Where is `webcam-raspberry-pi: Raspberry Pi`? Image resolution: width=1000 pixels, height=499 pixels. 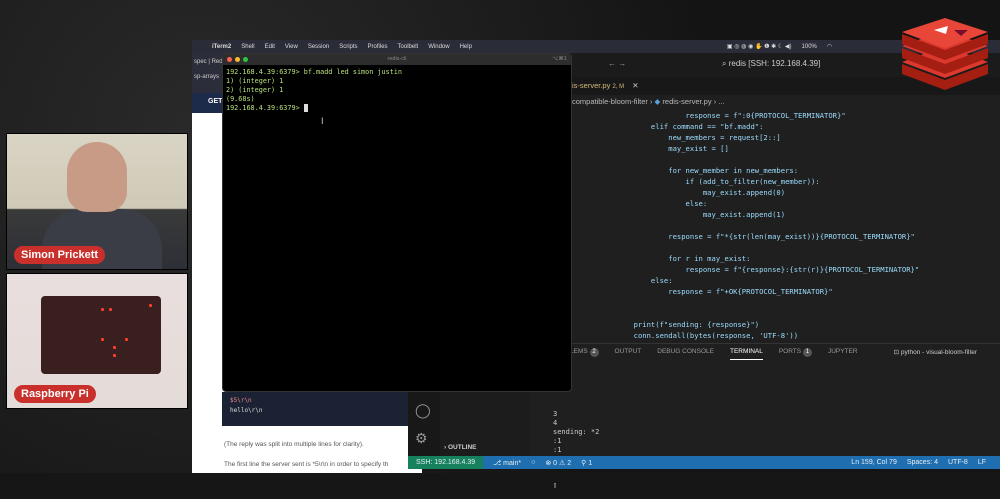
webcam-raspberry-pi: Raspberry Pi is located at coordinates (97, 341).